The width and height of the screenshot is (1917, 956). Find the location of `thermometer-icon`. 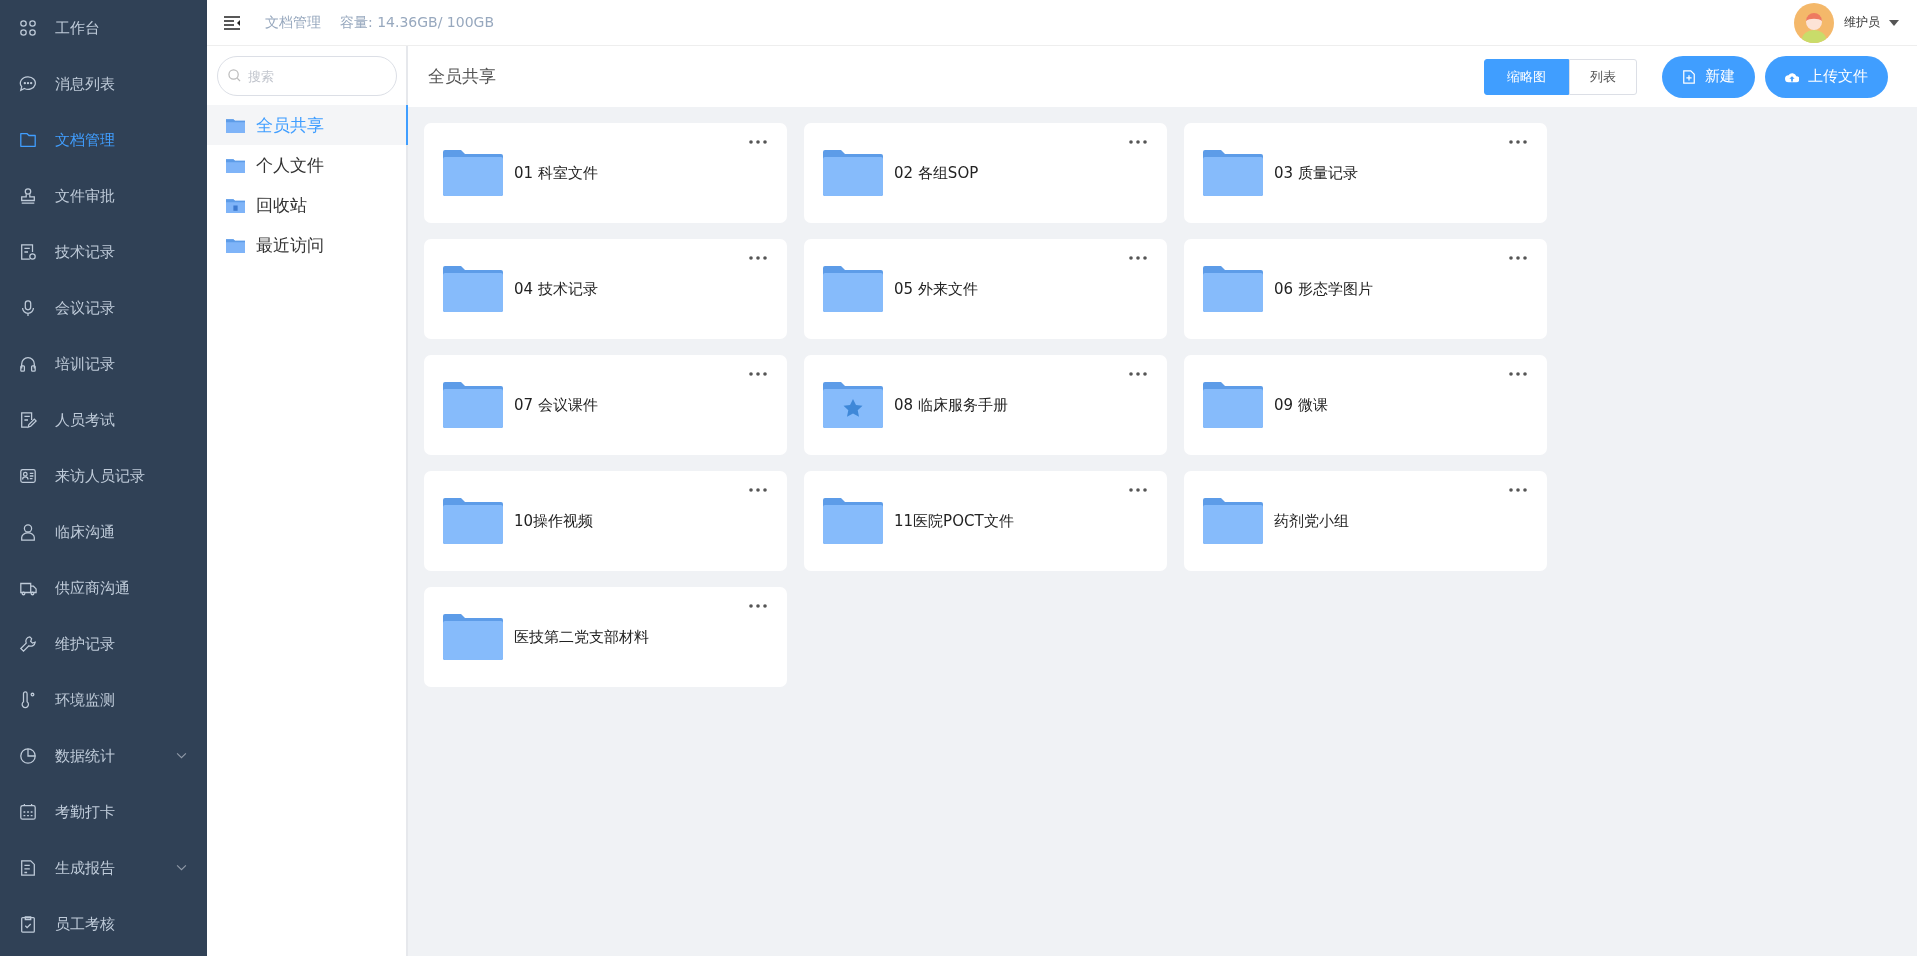

thermometer-icon is located at coordinates (28, 700).